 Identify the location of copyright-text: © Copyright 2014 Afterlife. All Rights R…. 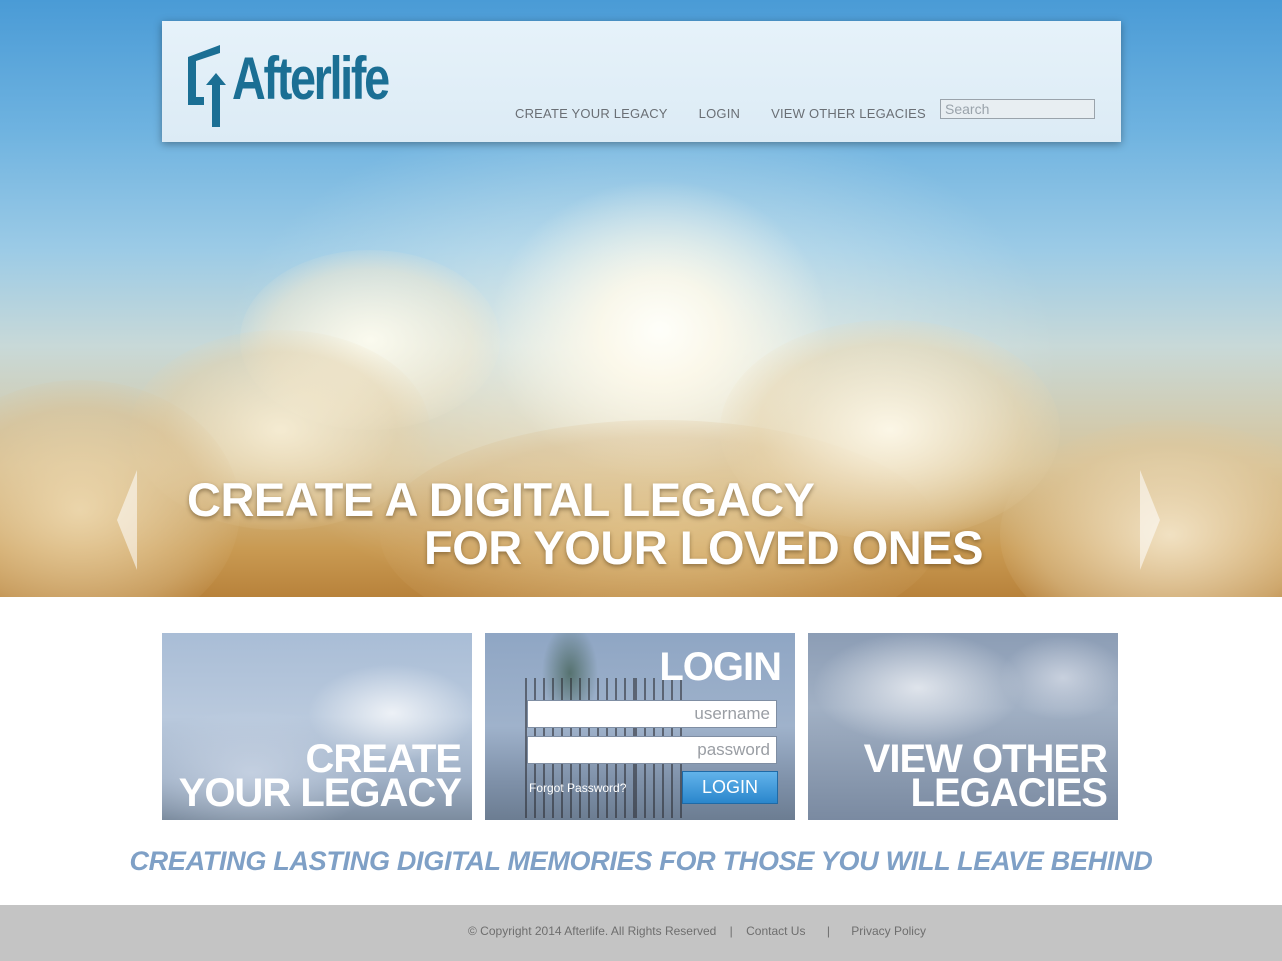
(592, 931).